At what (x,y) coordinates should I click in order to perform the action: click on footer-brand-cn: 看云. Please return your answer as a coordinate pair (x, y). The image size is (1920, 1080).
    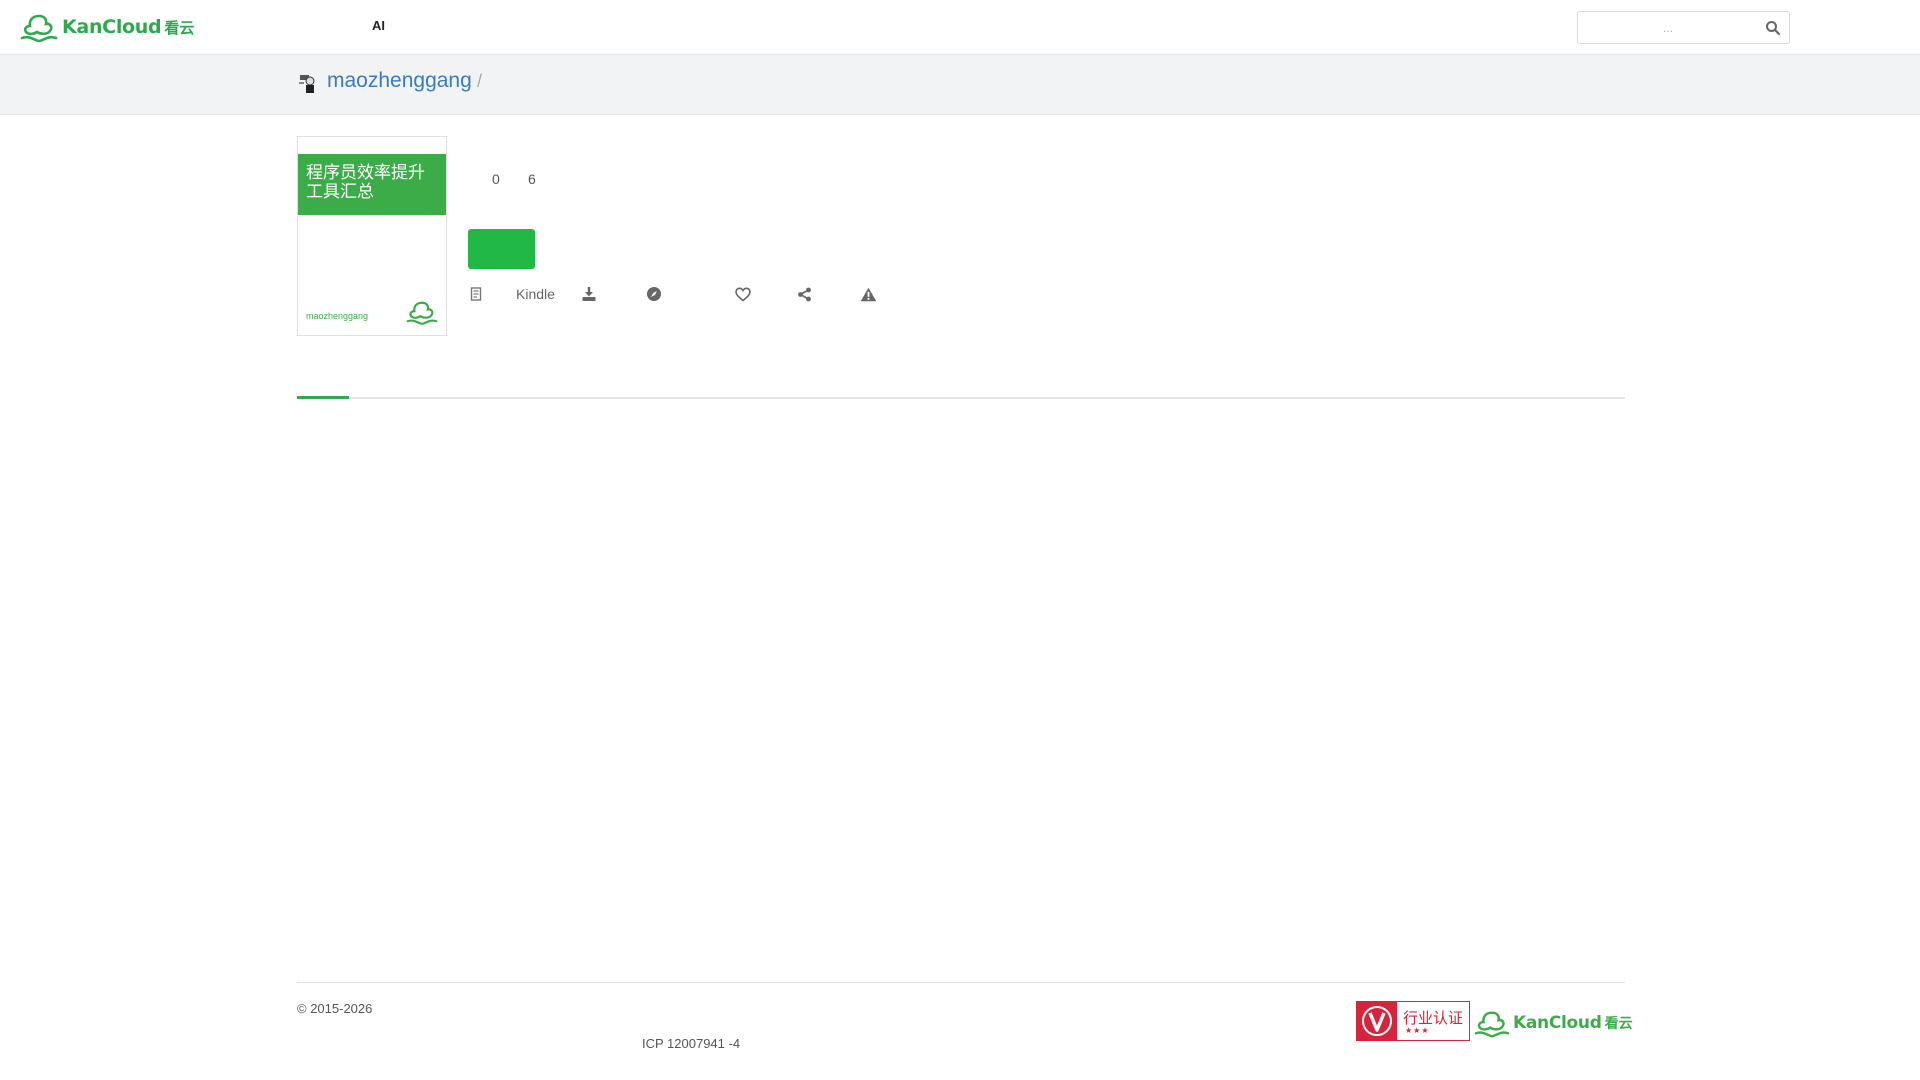
    Looking at the image, I should click on (1618, 1024).